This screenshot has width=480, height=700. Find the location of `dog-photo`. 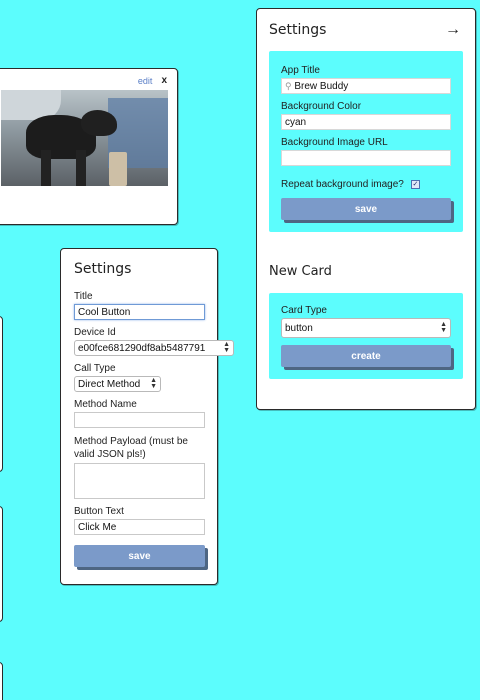

dog-photo is located at coordinates (84, 138).